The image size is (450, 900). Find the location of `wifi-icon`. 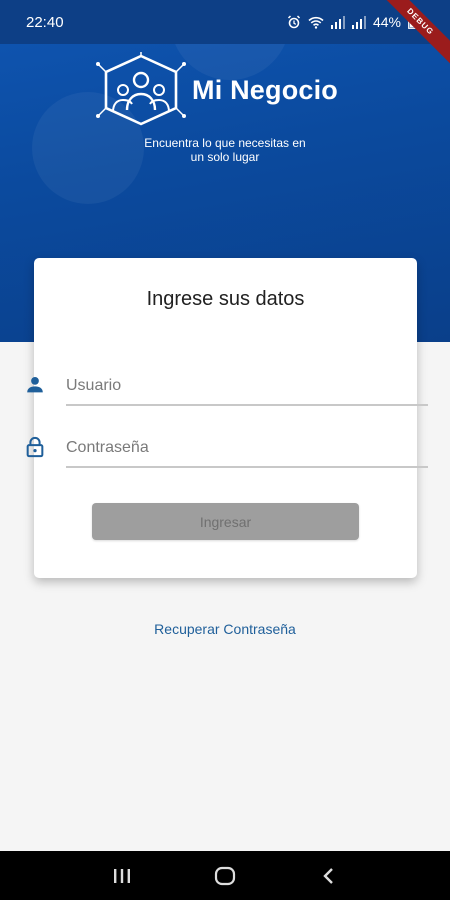

wifi-icon is located at coordinates (316, 22).